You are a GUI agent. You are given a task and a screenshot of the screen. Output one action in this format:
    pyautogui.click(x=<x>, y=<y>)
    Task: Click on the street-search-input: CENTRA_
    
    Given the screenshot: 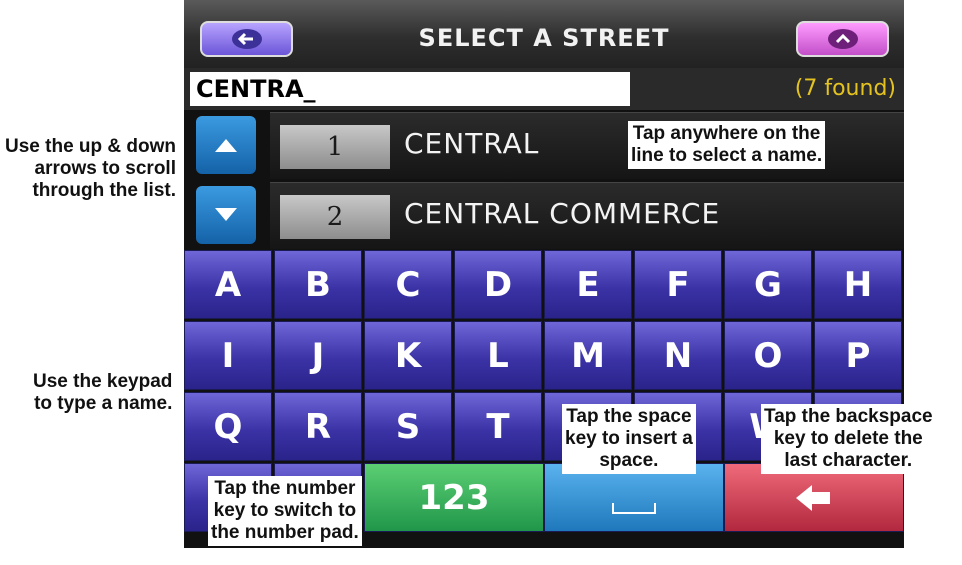 What is the action you would take?
    pyautogui.click(x=410, y=89)
    